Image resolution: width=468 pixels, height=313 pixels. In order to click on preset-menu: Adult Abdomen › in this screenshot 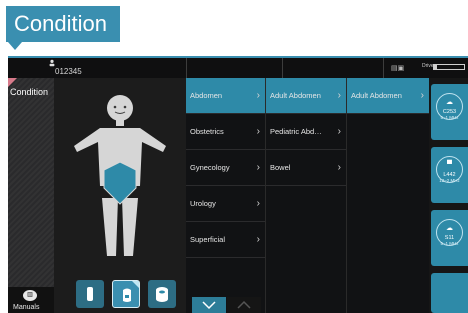, I will do `click(387, 195)`.